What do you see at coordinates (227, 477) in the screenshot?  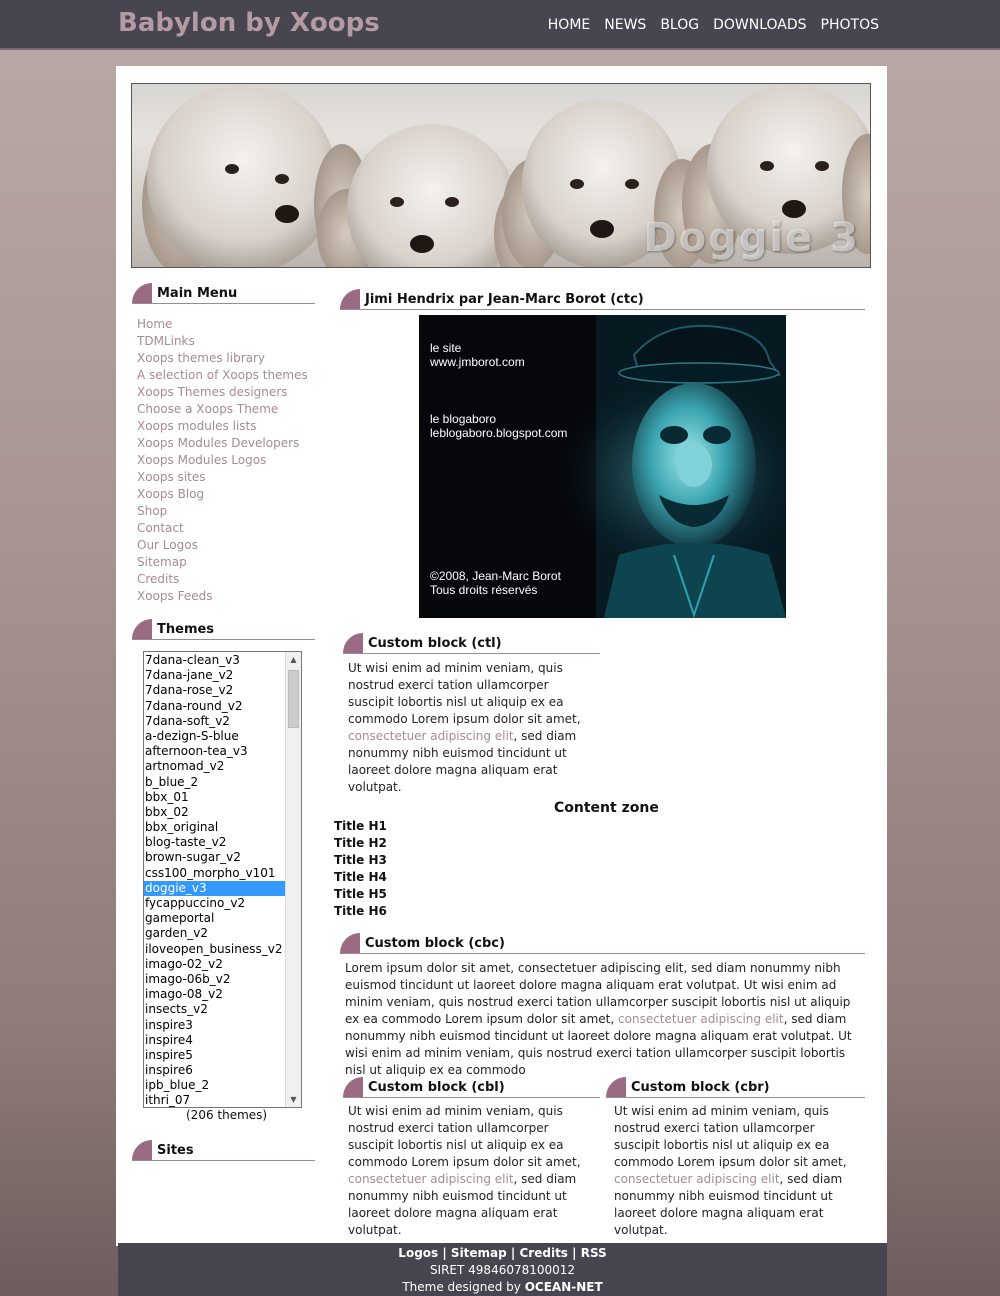 I see `menu-item-xoops-sites: Xoops sites` at bounding box center [227, 477].